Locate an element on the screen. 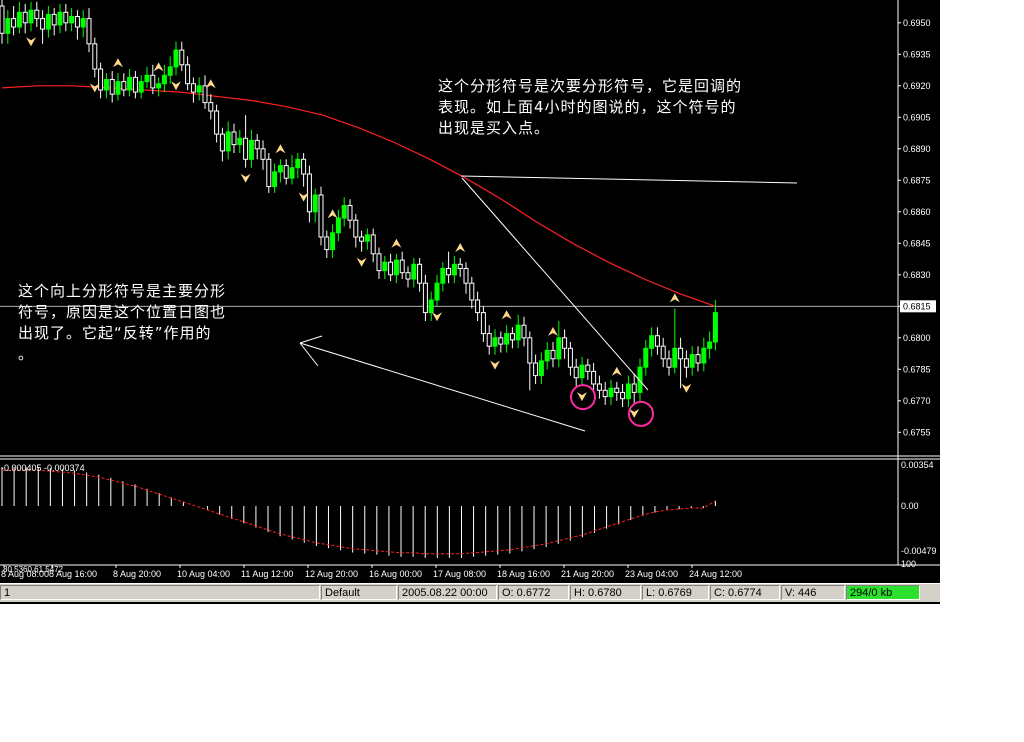 This screenshot has width=1024, height=742. price-tick-label: 0.6890 is located at coordinates (917, 149).